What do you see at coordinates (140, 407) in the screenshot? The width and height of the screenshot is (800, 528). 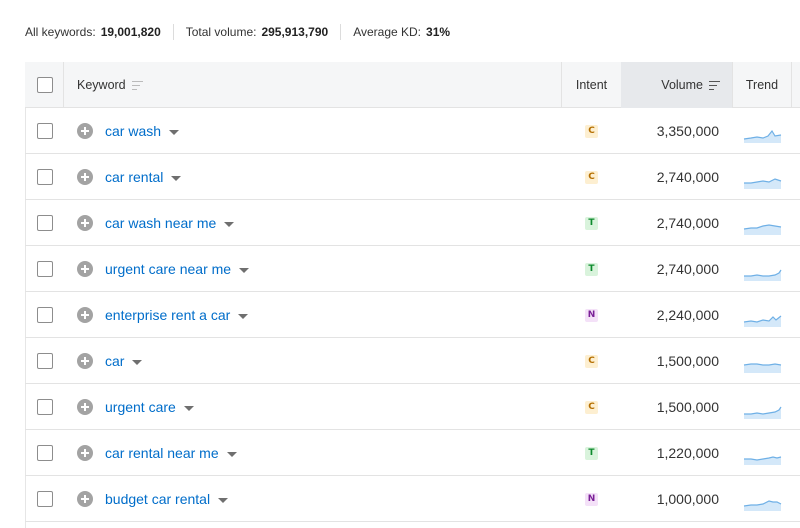 I see `keyword-link: urgent care` at bounding box center [140, 407].